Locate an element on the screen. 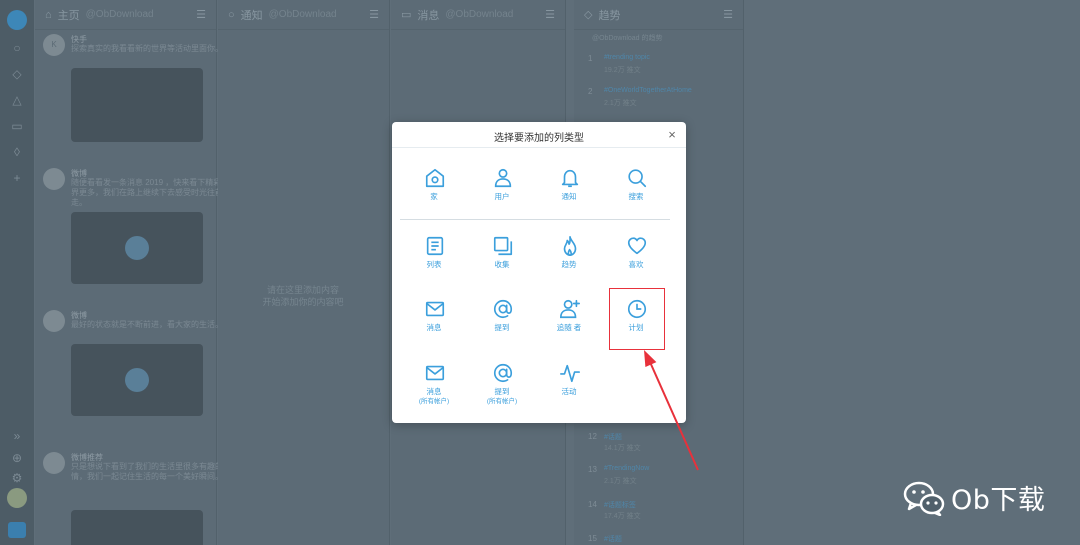  trend-rank: 1 is located at coordinates (590, 58).